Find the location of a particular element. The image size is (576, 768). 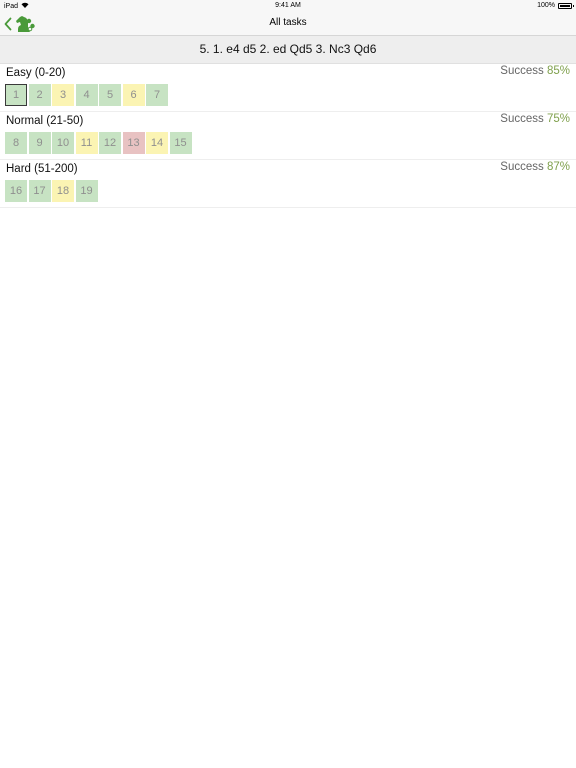

task-tile: 3 is located at coordinates (63, 95).